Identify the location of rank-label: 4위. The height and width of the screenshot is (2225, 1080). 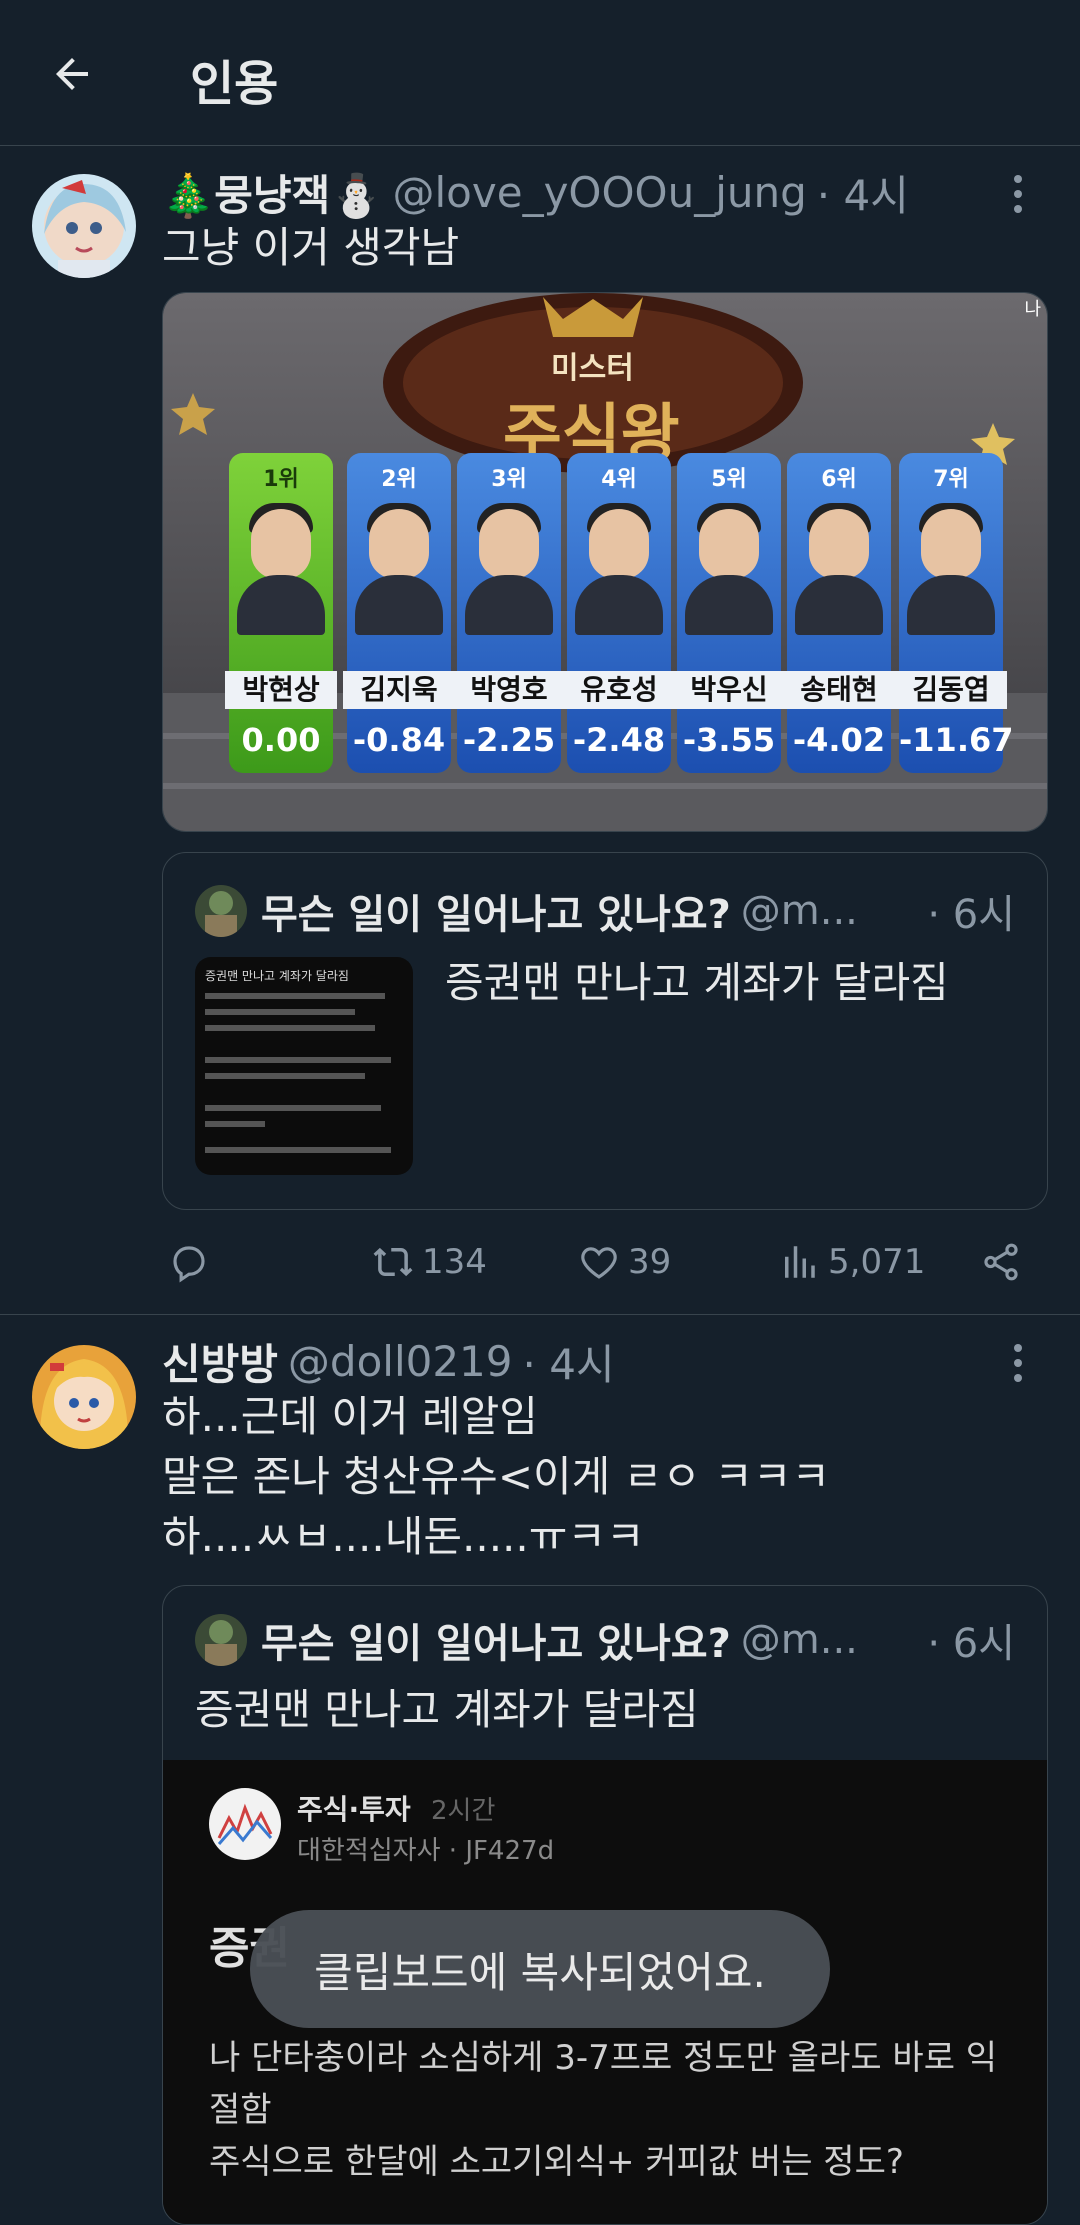
(619, 479).